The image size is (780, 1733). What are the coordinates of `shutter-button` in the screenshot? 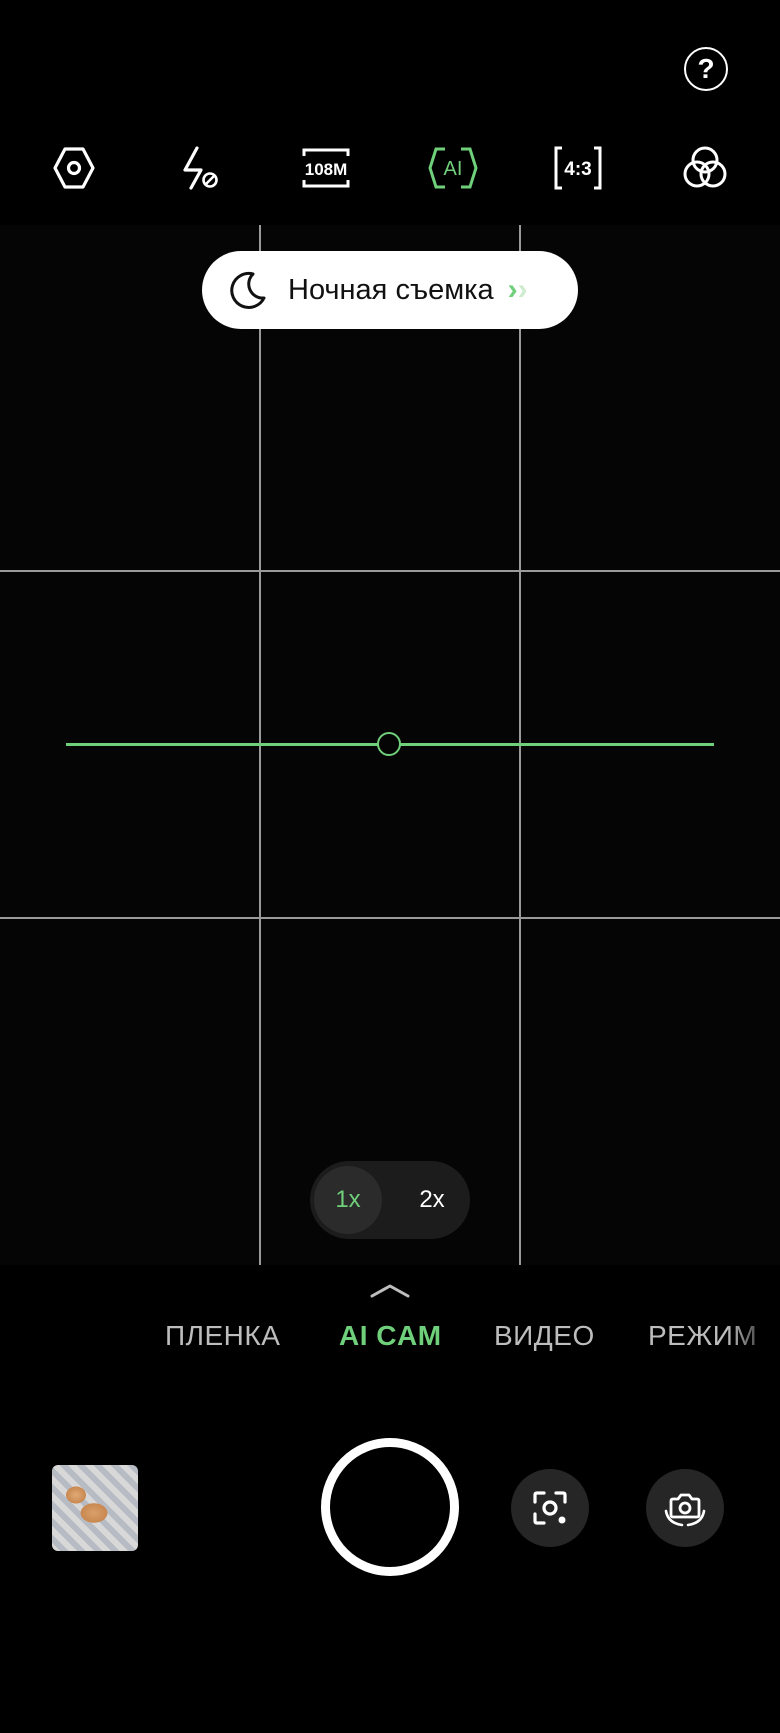 It's located at (390, 1507).